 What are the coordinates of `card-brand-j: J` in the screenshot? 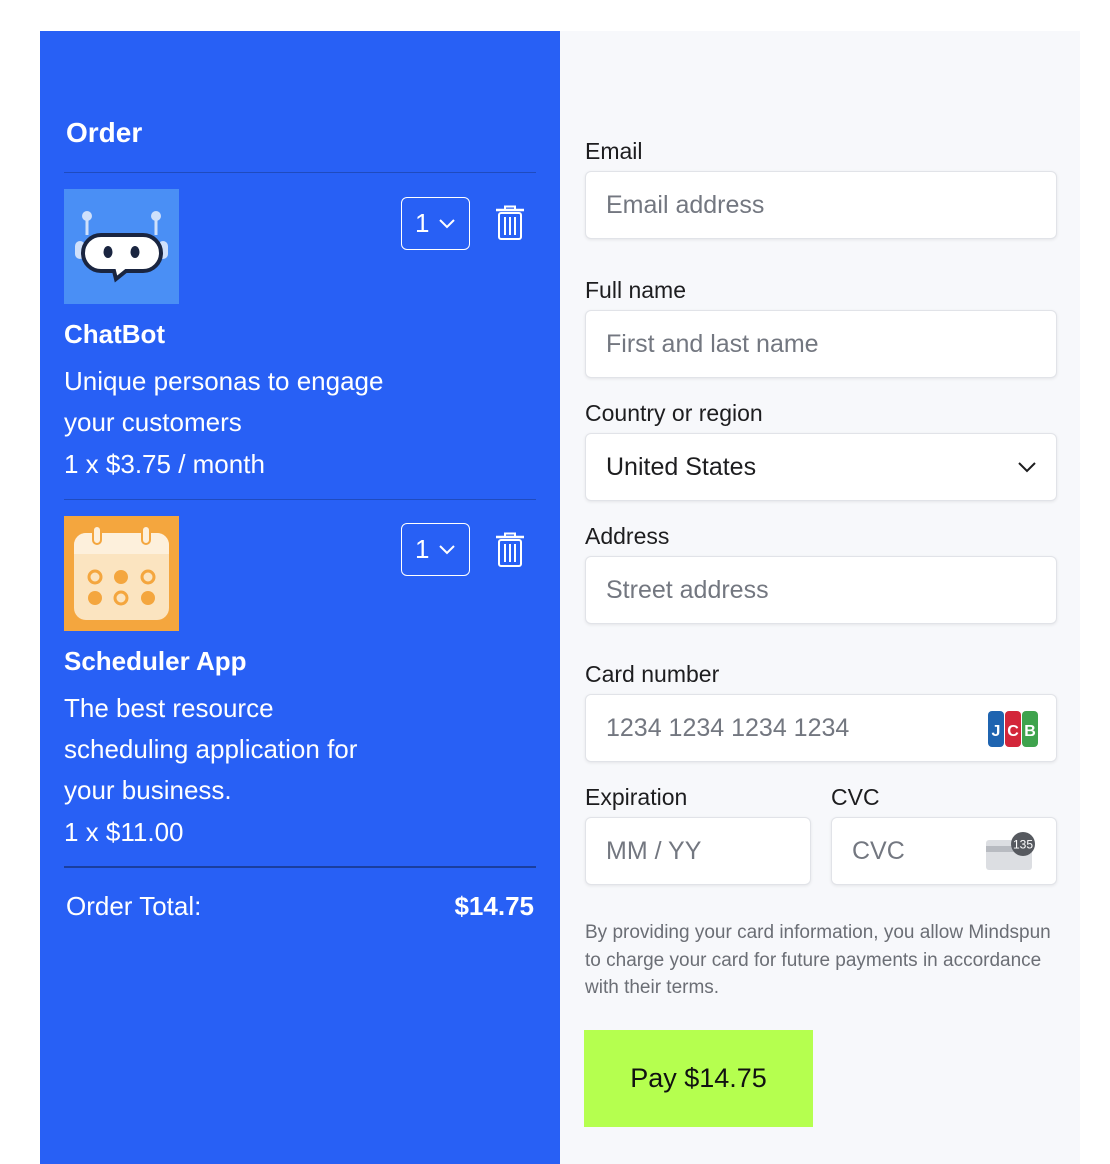 It's located at (996, 731).